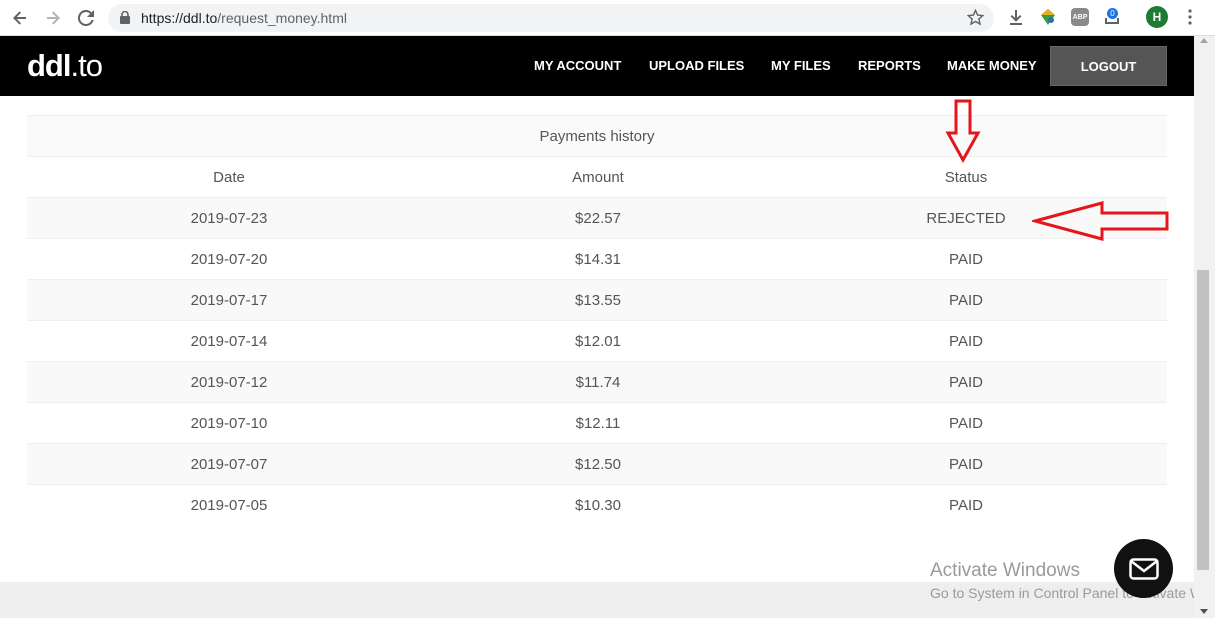 This screenshot has width=1215, height=618. What do you see at coordinates (975, 17) in the screenshot?
I see `star-icon` at bounding box center [975, 17].